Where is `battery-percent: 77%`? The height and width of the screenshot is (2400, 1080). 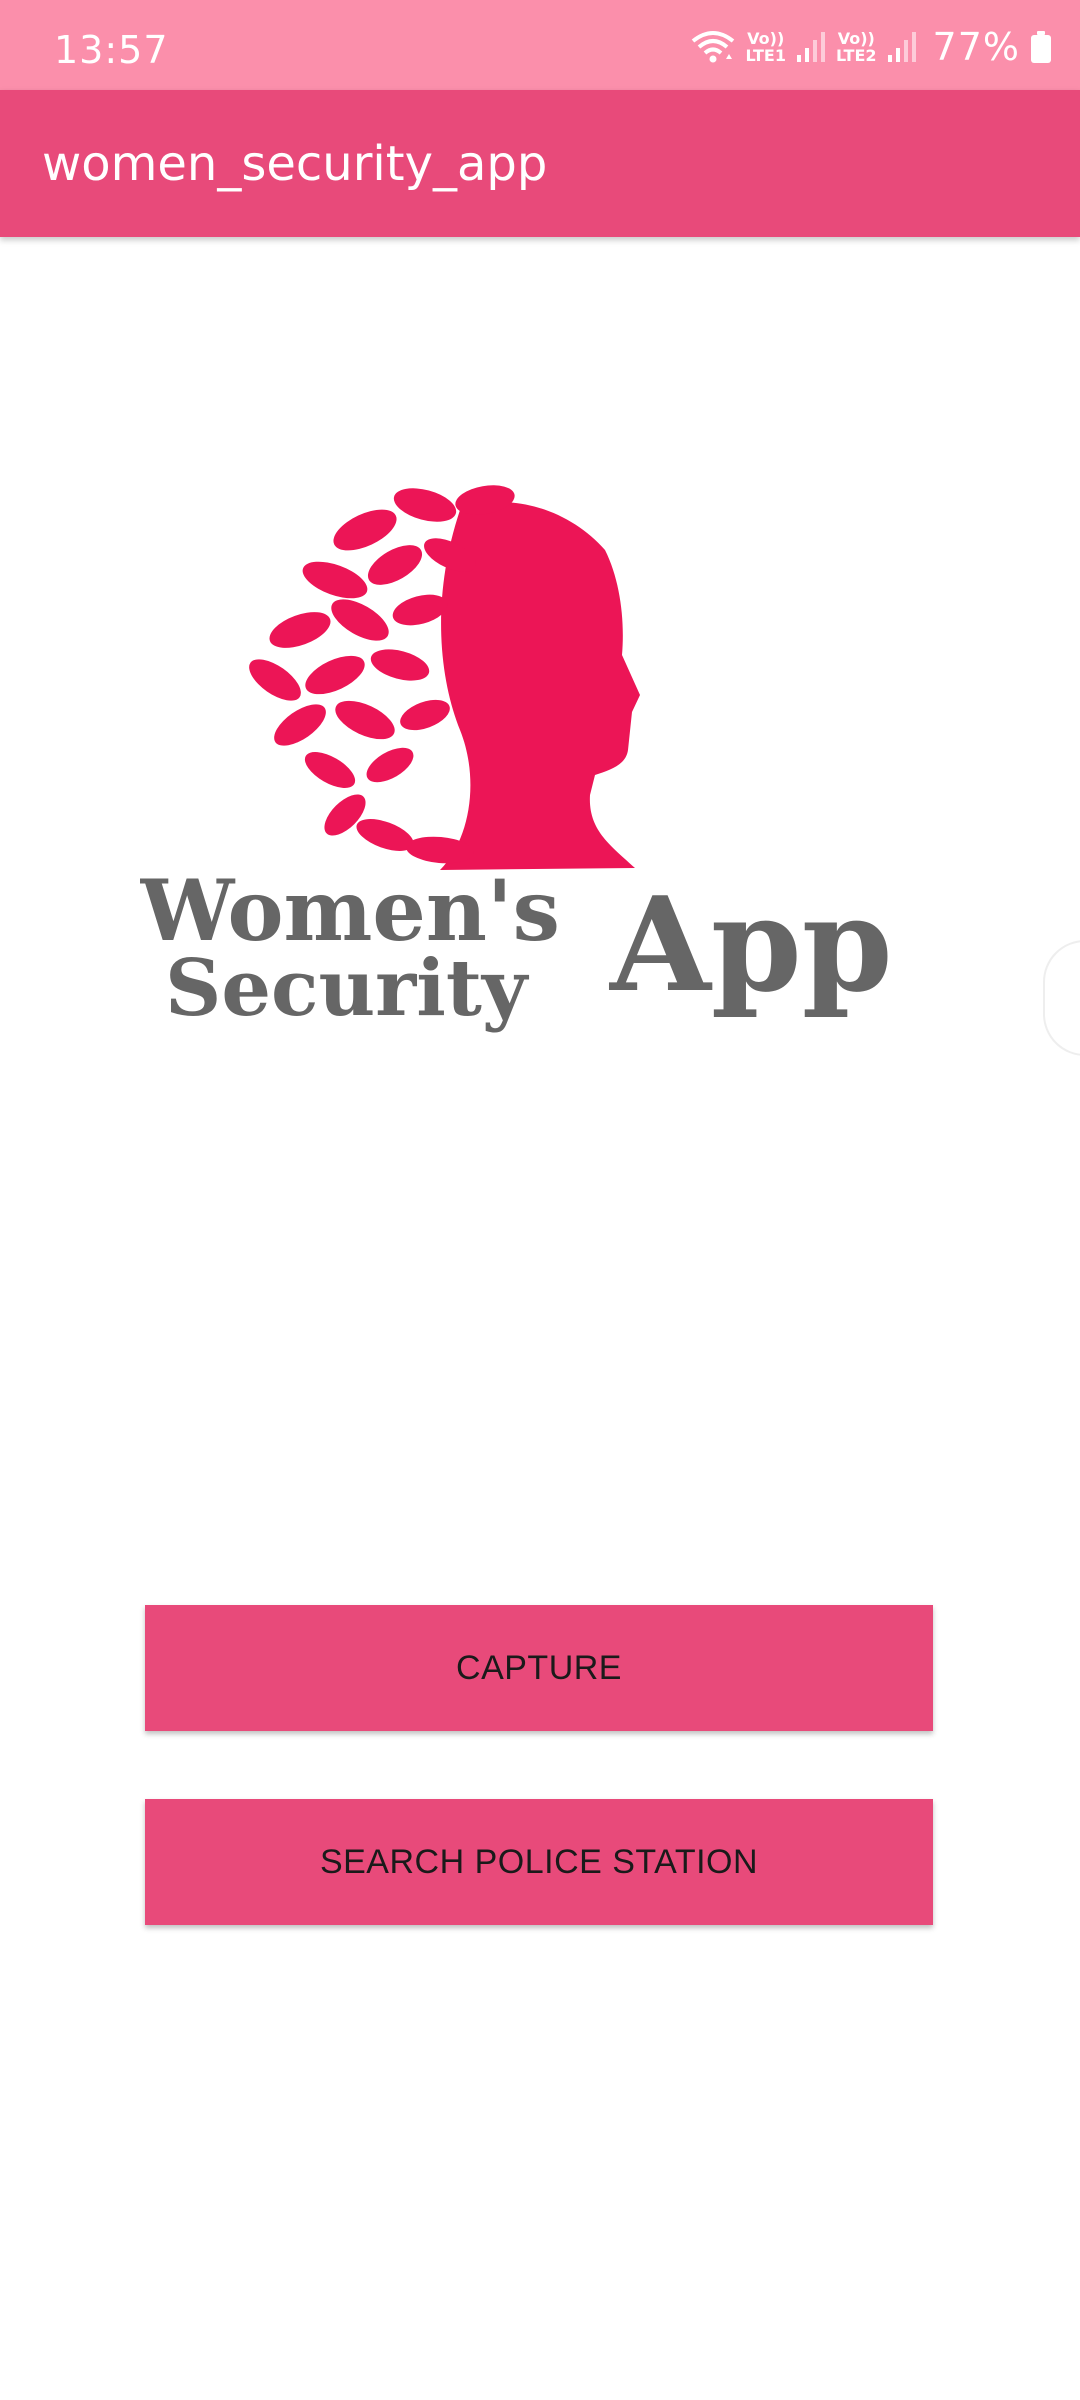 battery-percent: 77% is located at coordinates (976, 47).